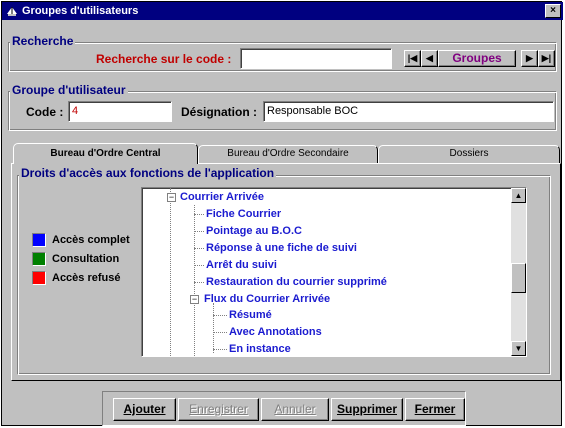 This screenshot has height=428, width=565. Describe the element at coordinates (45, 112) in the screenshot. I see `code-label: Code :` at that location.